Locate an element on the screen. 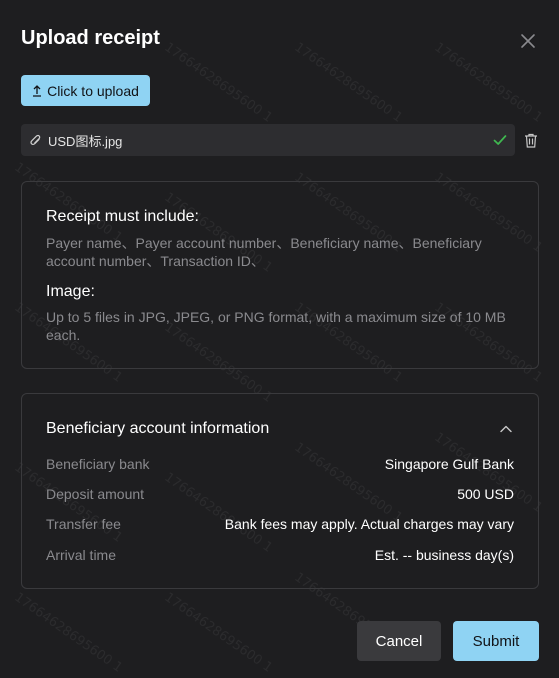  upload-button-label: Click to upload is located at coordinates (93, 90).